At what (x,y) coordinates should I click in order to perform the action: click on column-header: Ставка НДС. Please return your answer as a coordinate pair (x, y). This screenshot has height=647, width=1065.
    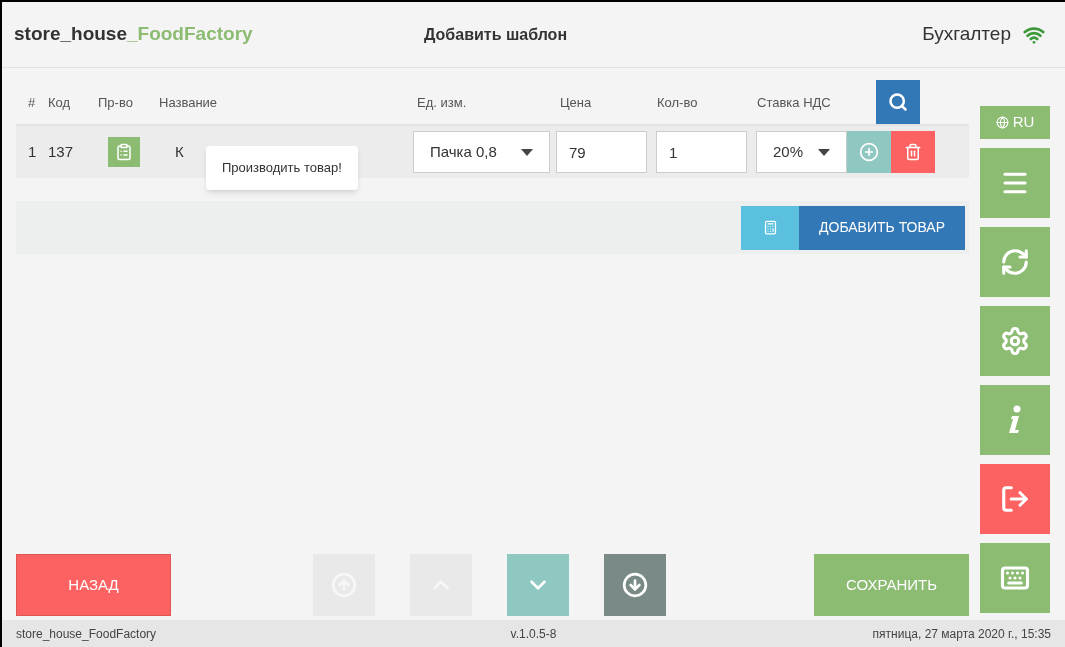
    Looking at the image, I should click on (794, 102).